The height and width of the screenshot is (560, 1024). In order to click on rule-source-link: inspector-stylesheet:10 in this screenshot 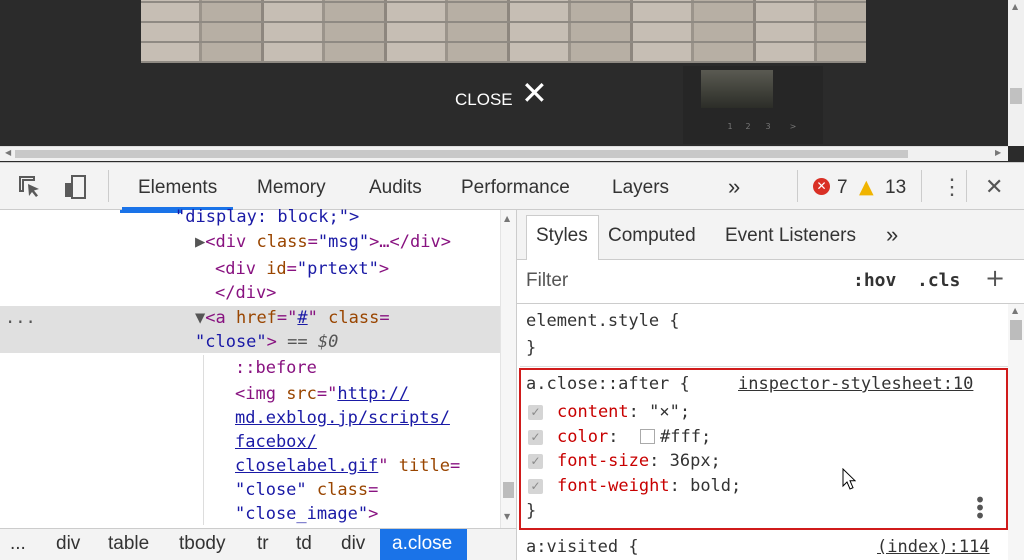, I will do `click(855, 384)`.